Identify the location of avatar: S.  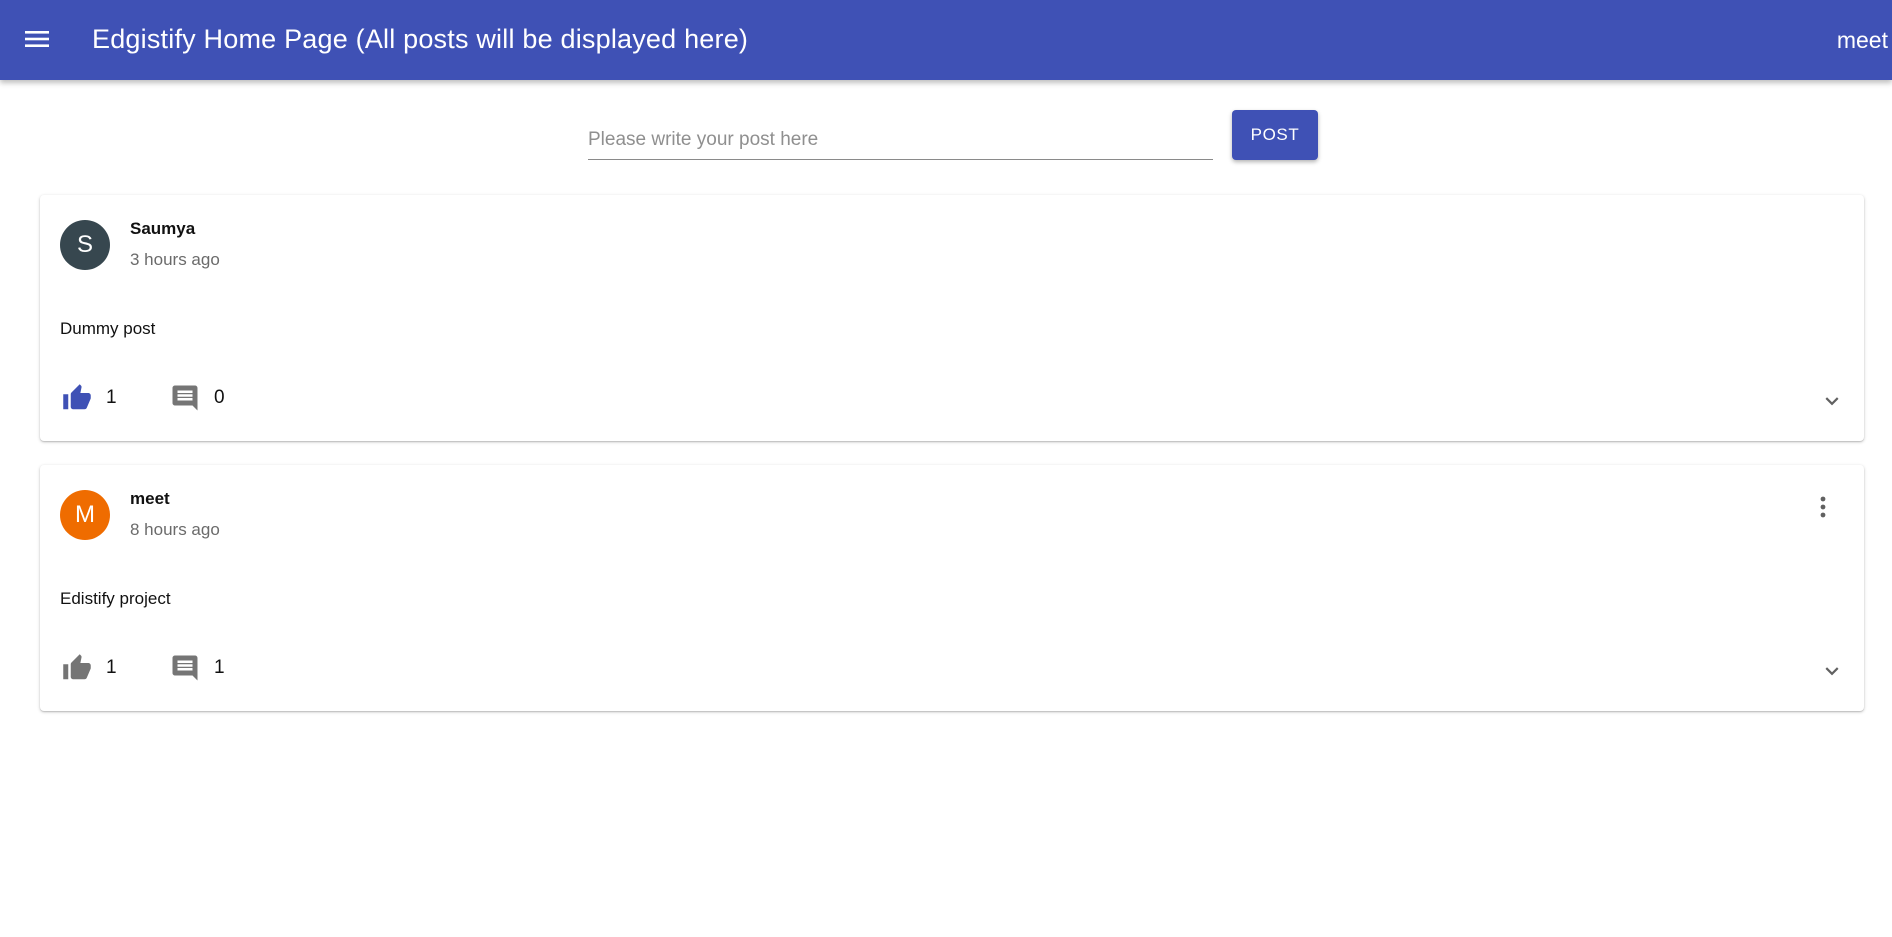
(85, 245).